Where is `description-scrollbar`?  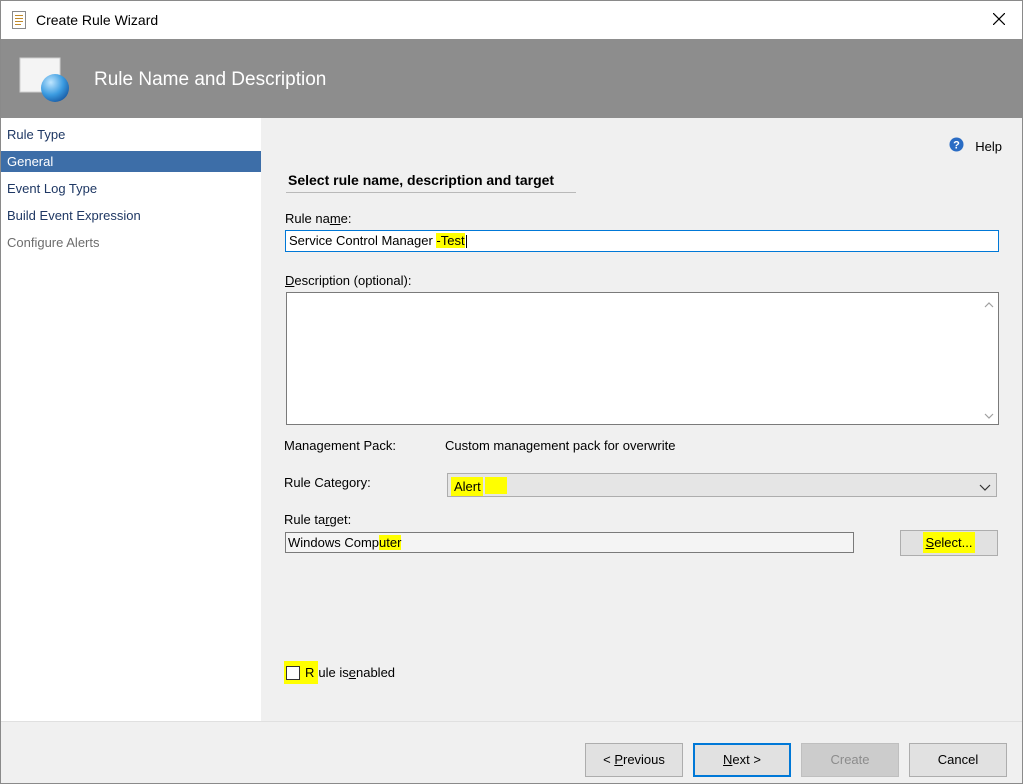 description-scrollbar is located at coordinates (989, 358).